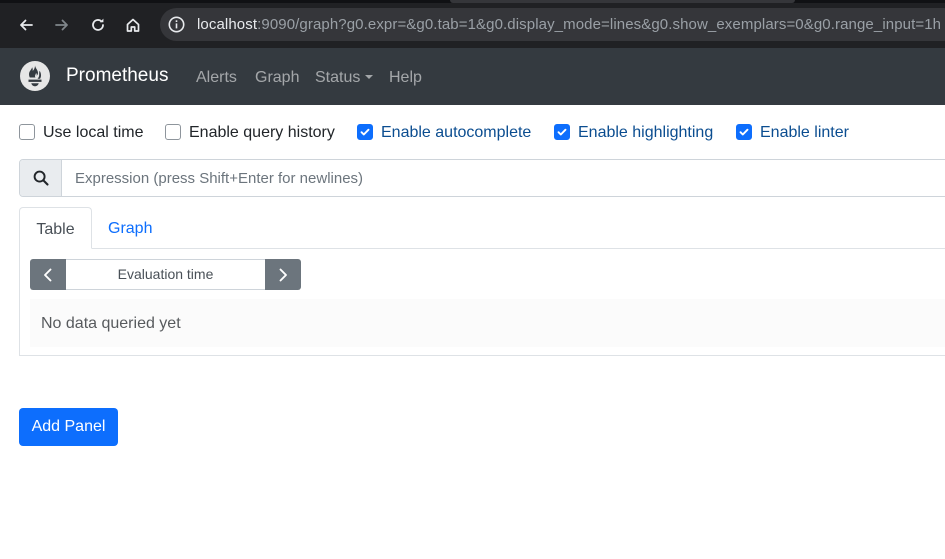  I want to click on option-enable-highlighting: Enable highlighting, so click(633, 132).